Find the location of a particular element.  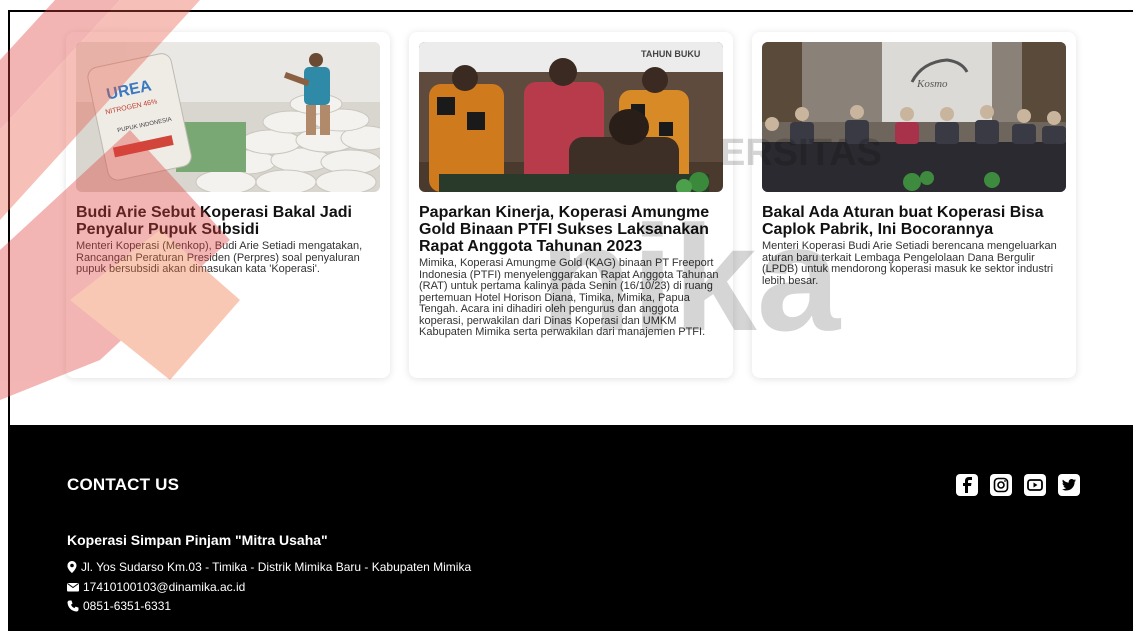

news-image-fertilizer: UREA NITROGEN 46% PUPUK INDONESIA is located at coordinates (228, 117).